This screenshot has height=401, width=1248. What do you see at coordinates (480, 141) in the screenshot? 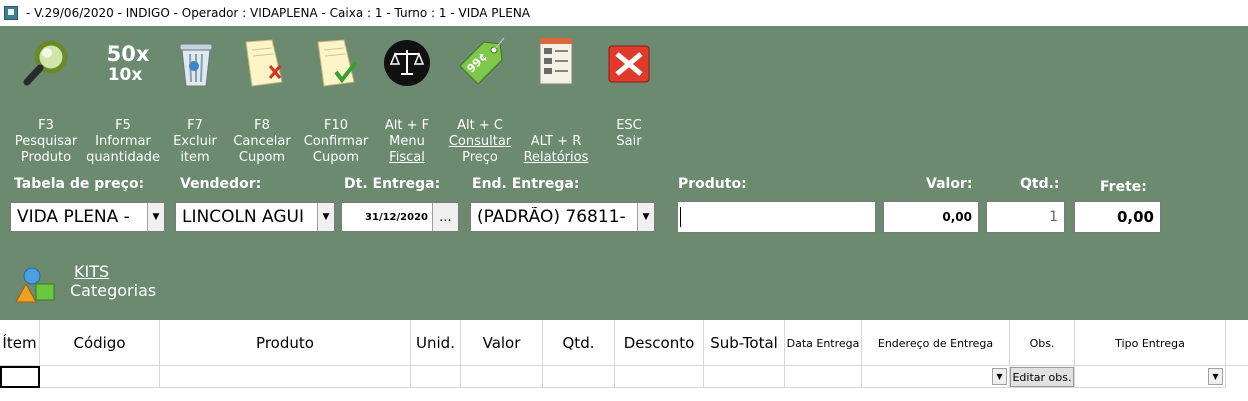
I see `toolbar-line1: Consultar` at bounding box center [480, 141].